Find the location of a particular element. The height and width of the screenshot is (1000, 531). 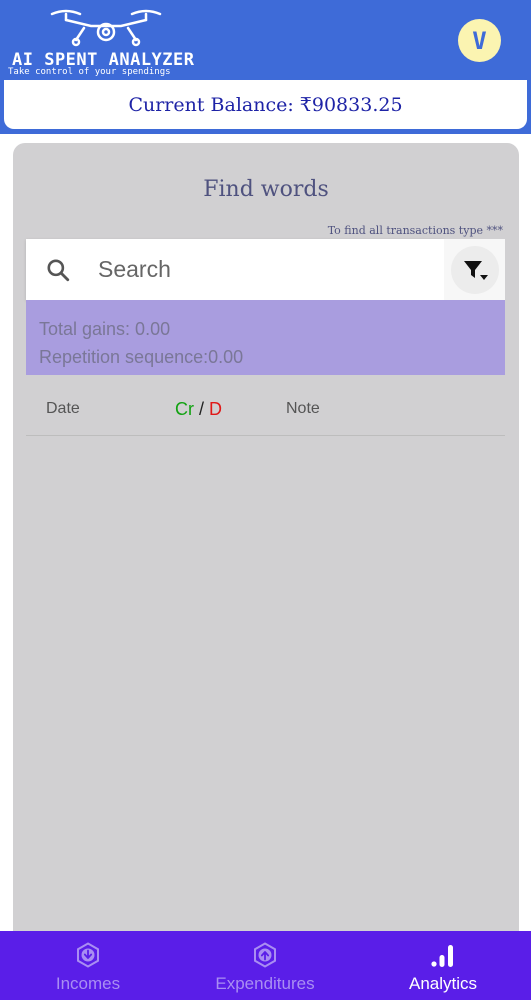

nav-label-incomes: Incomes is located at coordinates (88, 983).